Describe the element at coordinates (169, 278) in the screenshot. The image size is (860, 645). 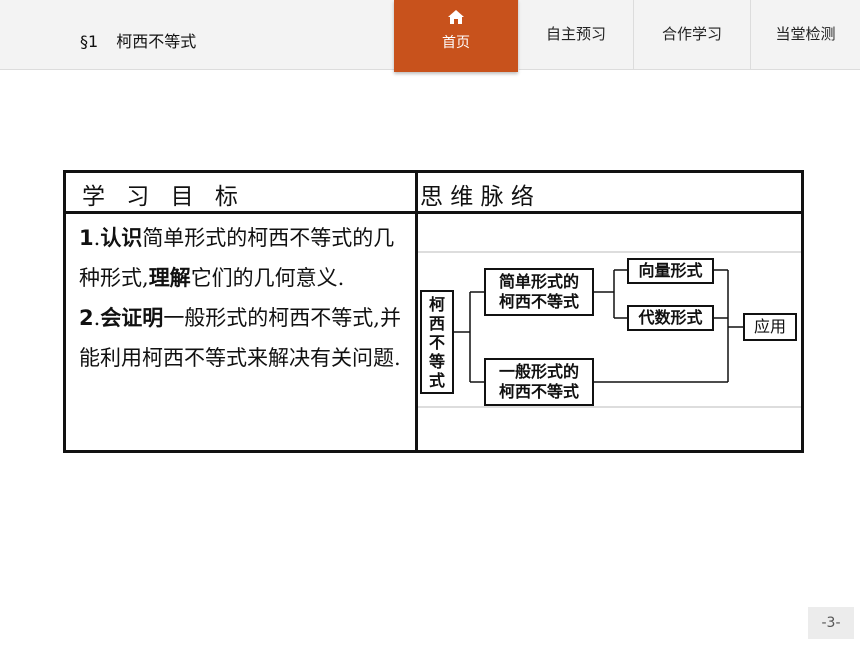
I see `obj1-verb-understand: 理解` at that location.